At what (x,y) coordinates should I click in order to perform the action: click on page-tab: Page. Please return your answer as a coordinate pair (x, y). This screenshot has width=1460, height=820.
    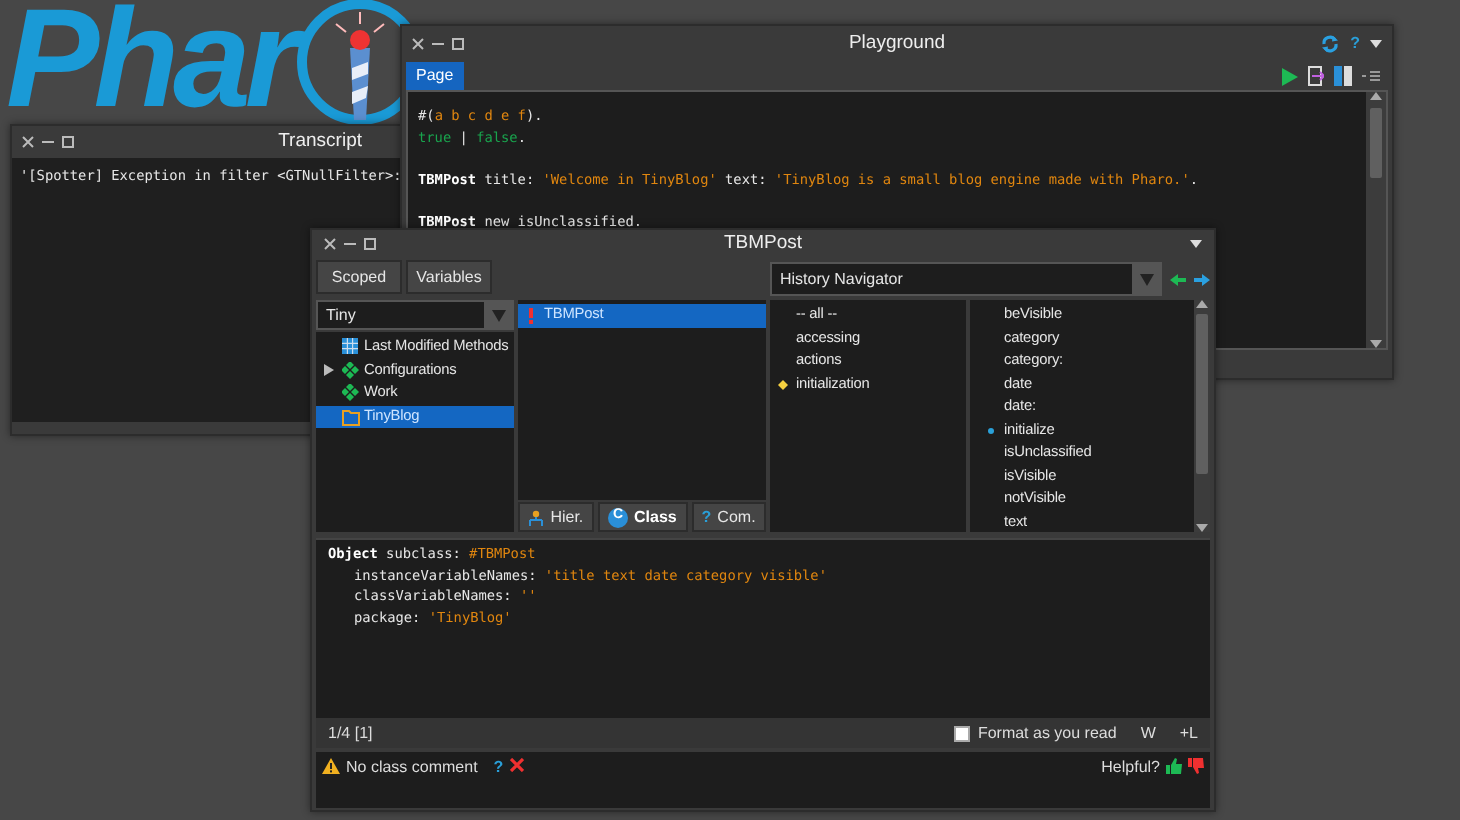
    Looking at the image, I should click on (435, 76).